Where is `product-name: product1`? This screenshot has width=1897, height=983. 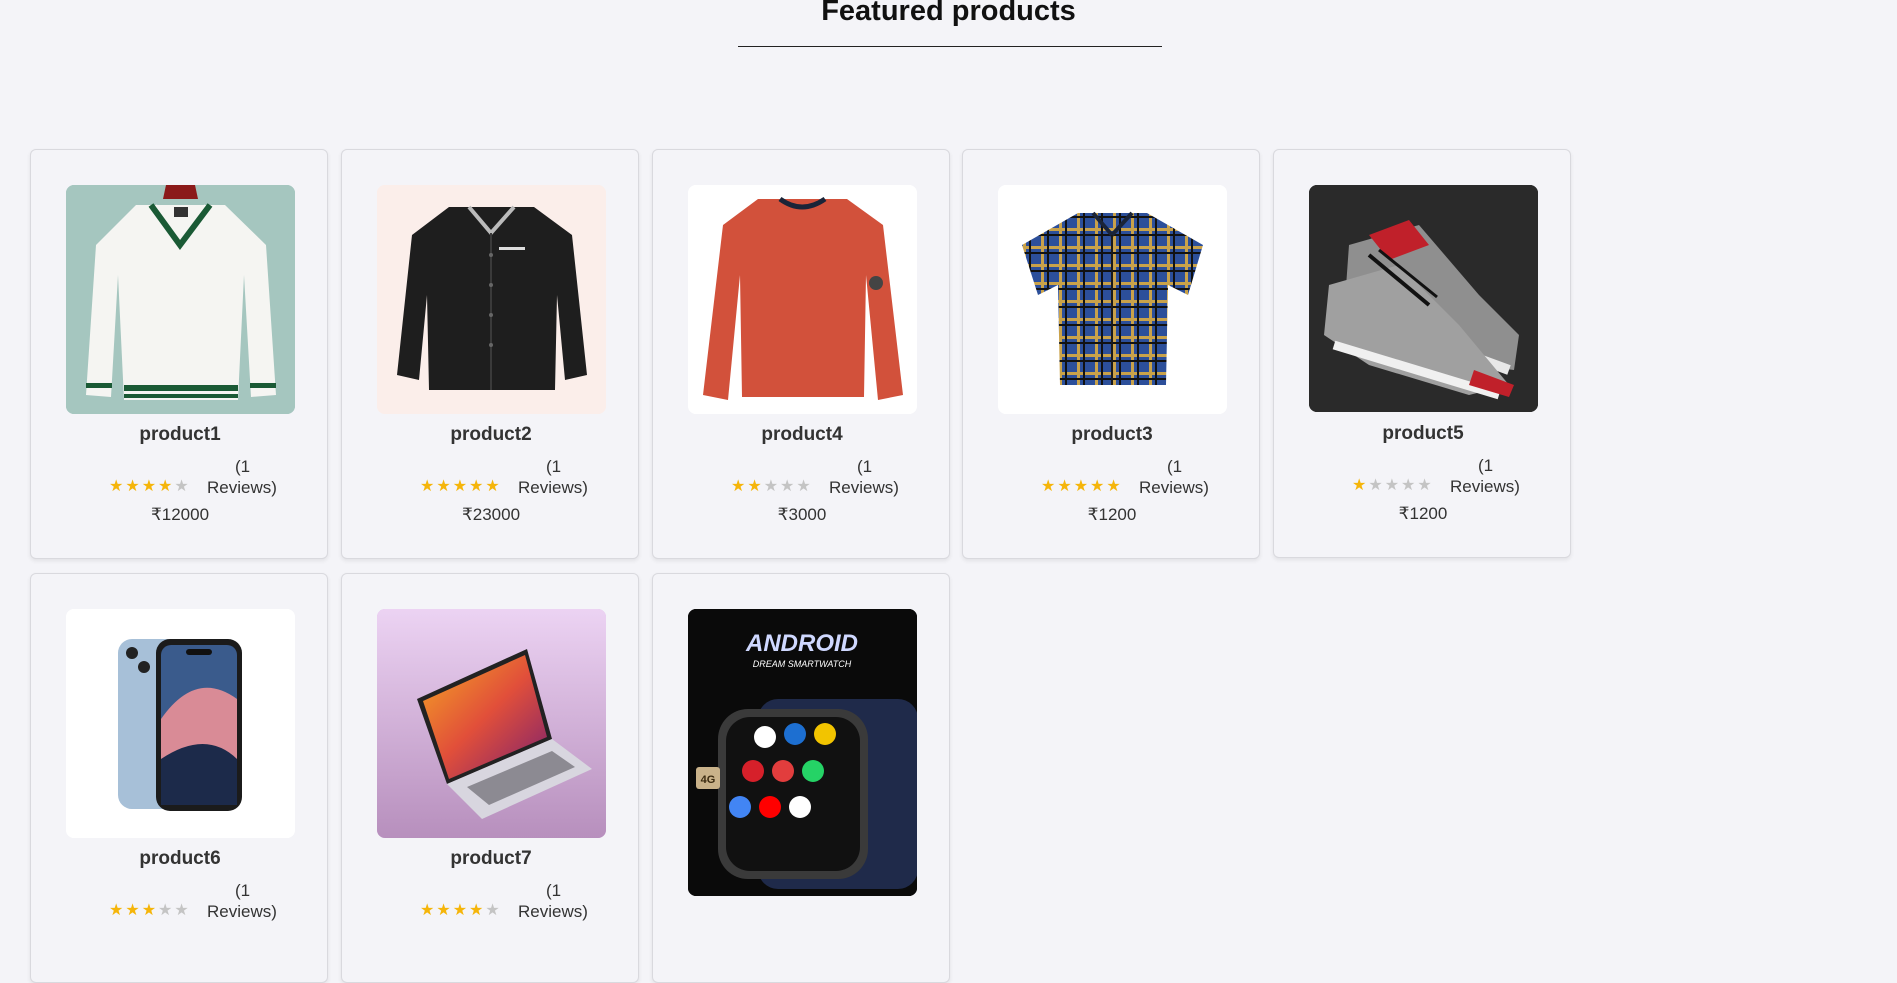 product-name: product1 is located at coordinates (179, 435).